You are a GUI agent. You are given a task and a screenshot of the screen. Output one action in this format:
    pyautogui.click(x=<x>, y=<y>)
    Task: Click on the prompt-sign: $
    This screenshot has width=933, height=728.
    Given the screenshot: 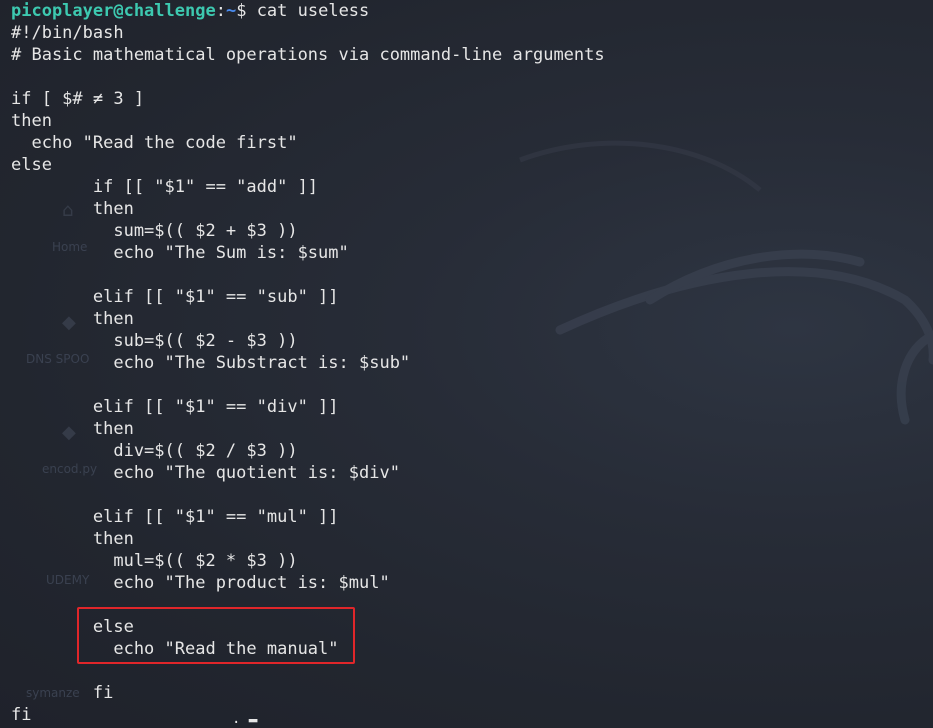 What is the action you would take?
    pyautogui.click(x=241, y=11)
    